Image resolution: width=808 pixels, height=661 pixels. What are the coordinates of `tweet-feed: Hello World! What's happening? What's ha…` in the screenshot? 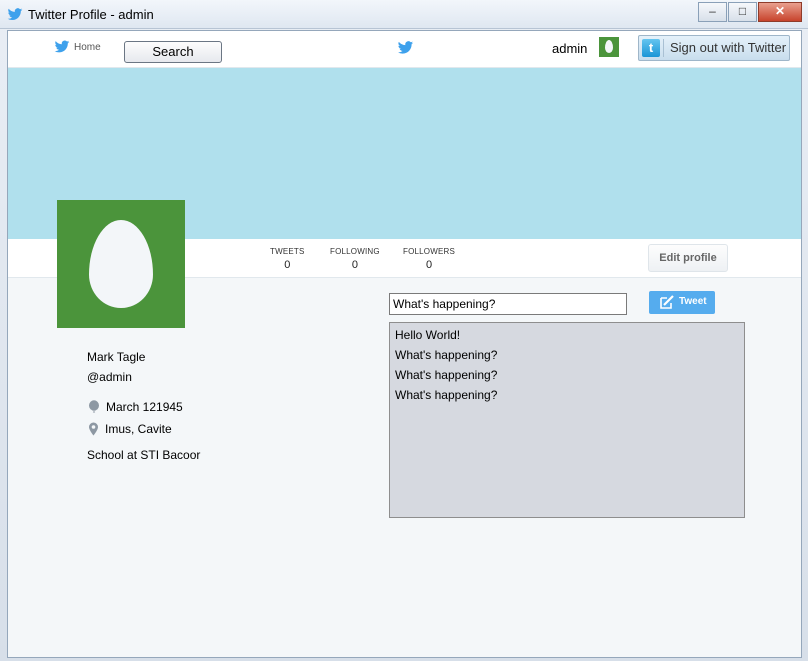 It's located at (567, 420).